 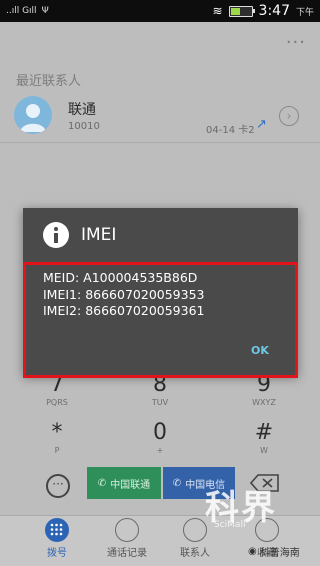 What do you see at coordinates (21, 11) in the screenshot?
I see `signal-indicator: ..ıll Gıll` at bounding box center [21, 11].